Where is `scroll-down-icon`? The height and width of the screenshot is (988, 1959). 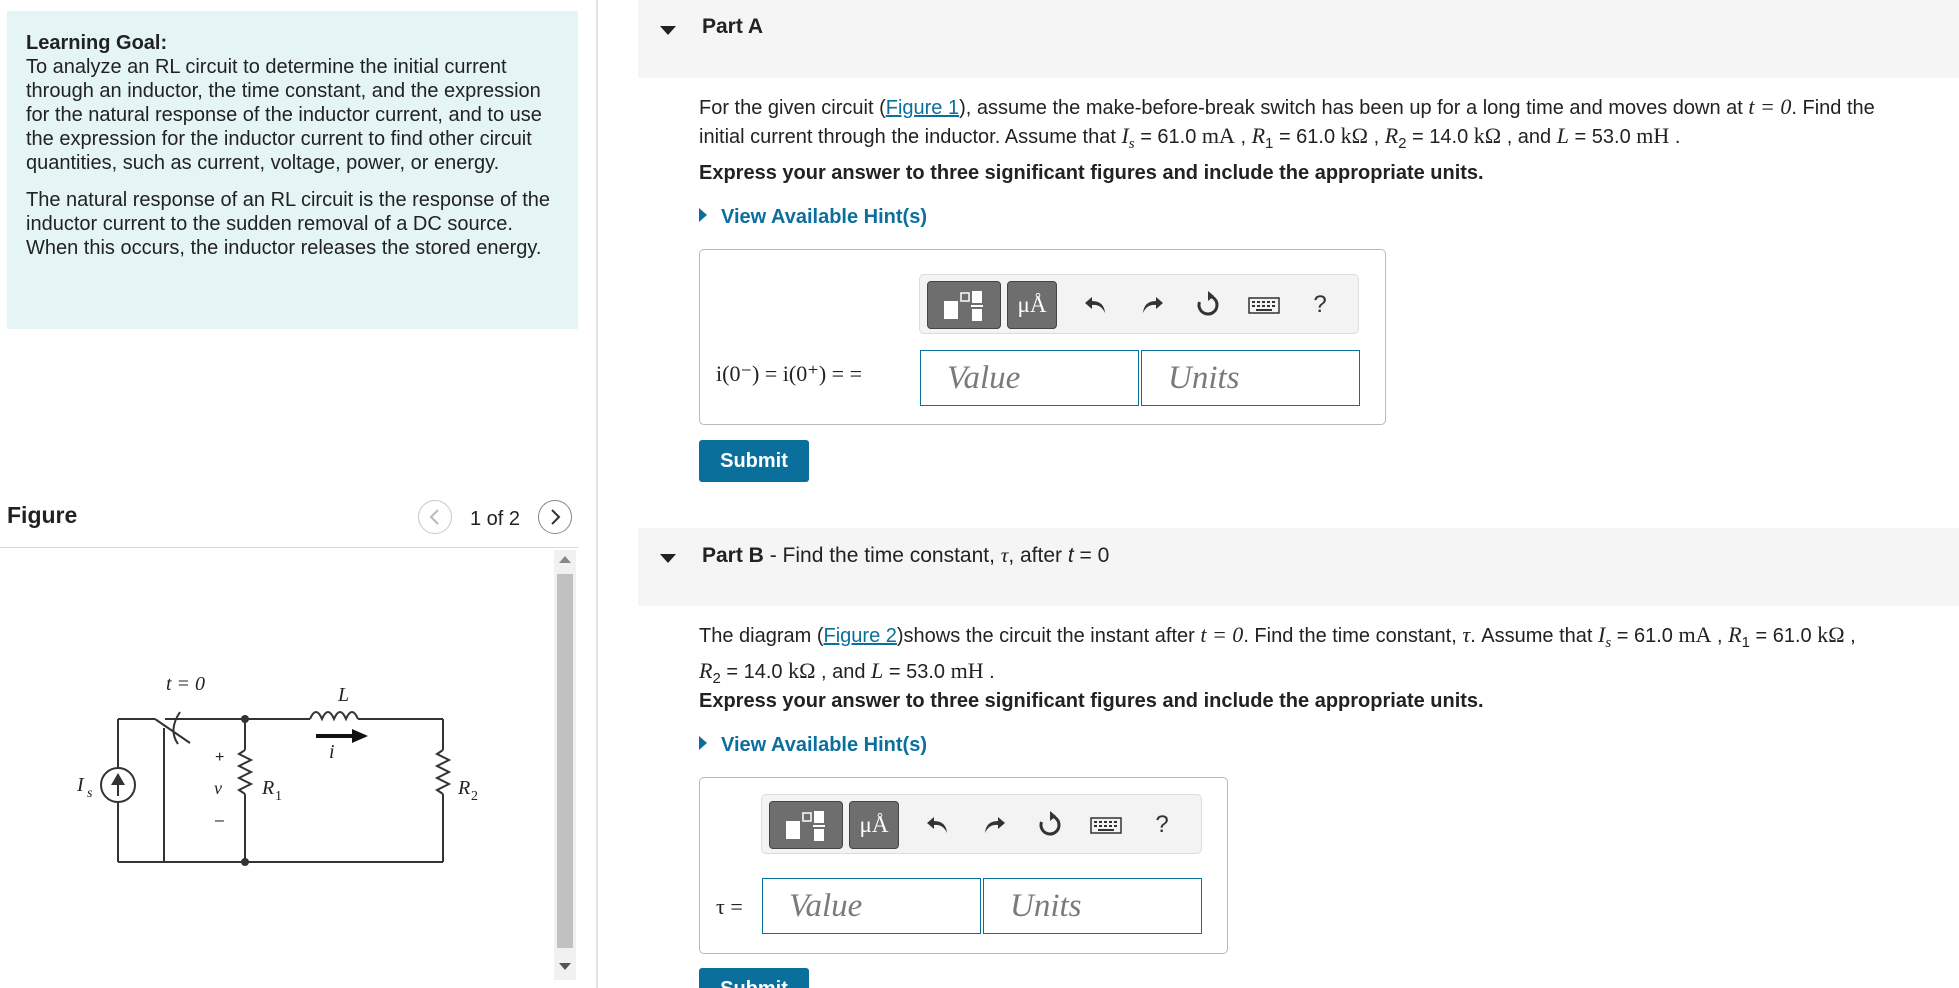
scroll-down-icon is located at coordinates (565, 966).